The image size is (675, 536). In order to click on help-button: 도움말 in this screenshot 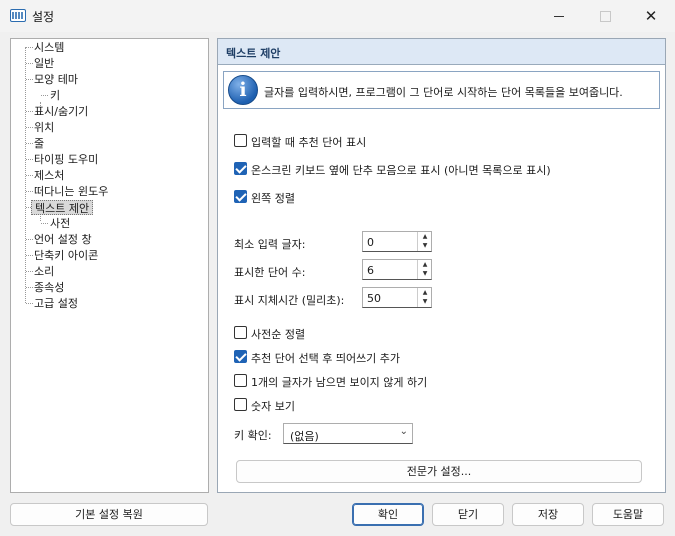, I will do `click(628, 514)`.